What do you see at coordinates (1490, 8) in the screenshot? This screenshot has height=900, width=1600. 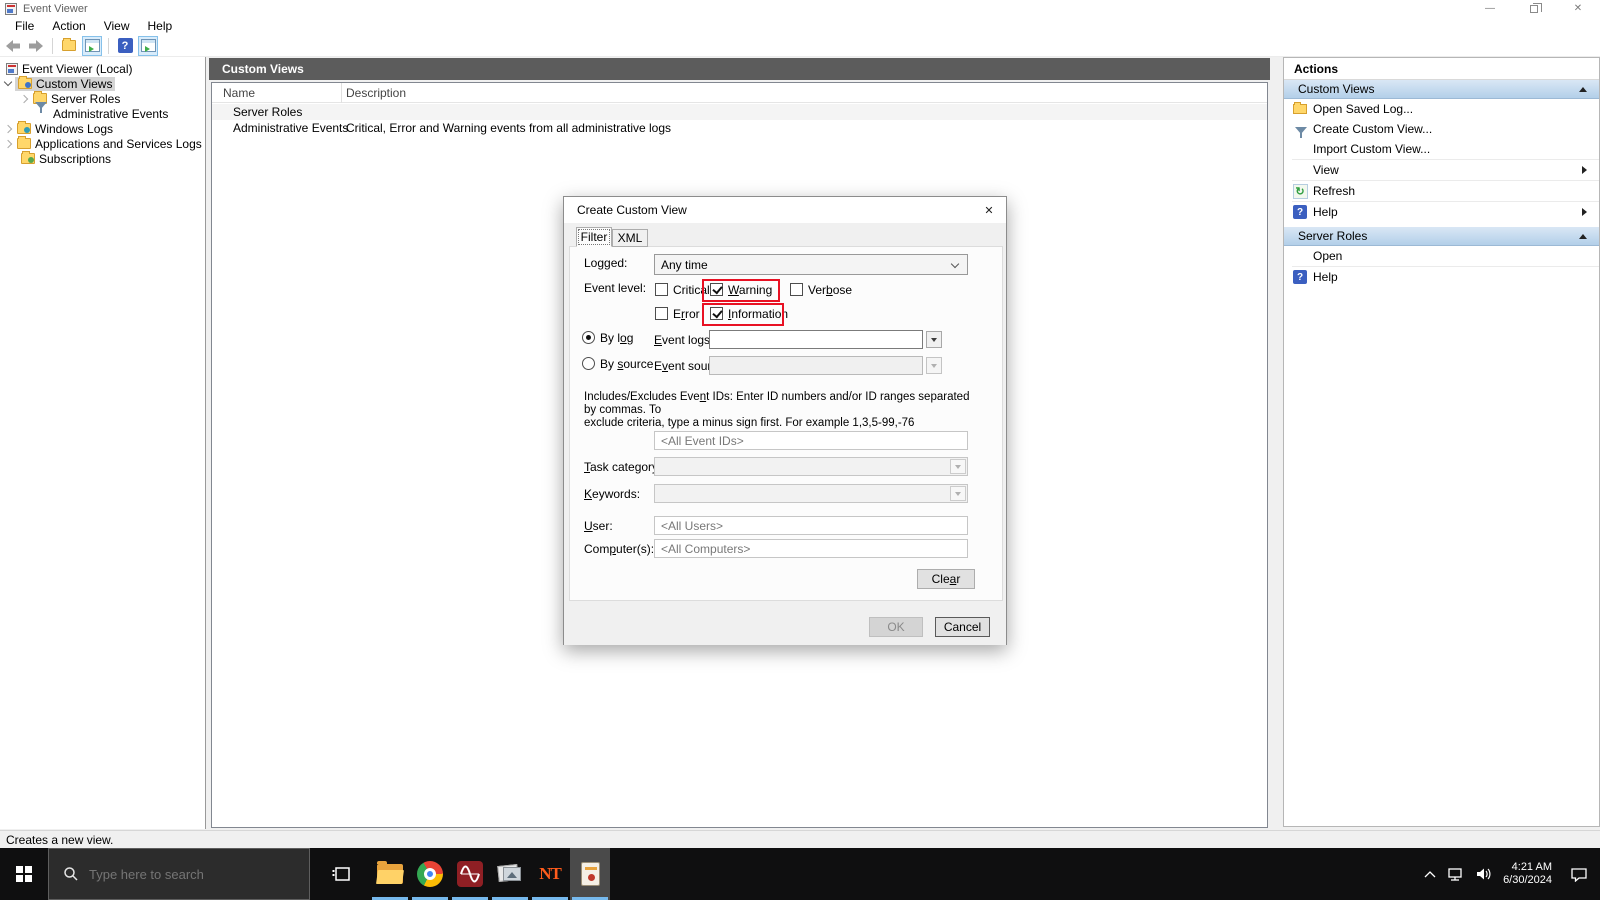 I see `minimize-button: —` at bounding box center [1490, 8].